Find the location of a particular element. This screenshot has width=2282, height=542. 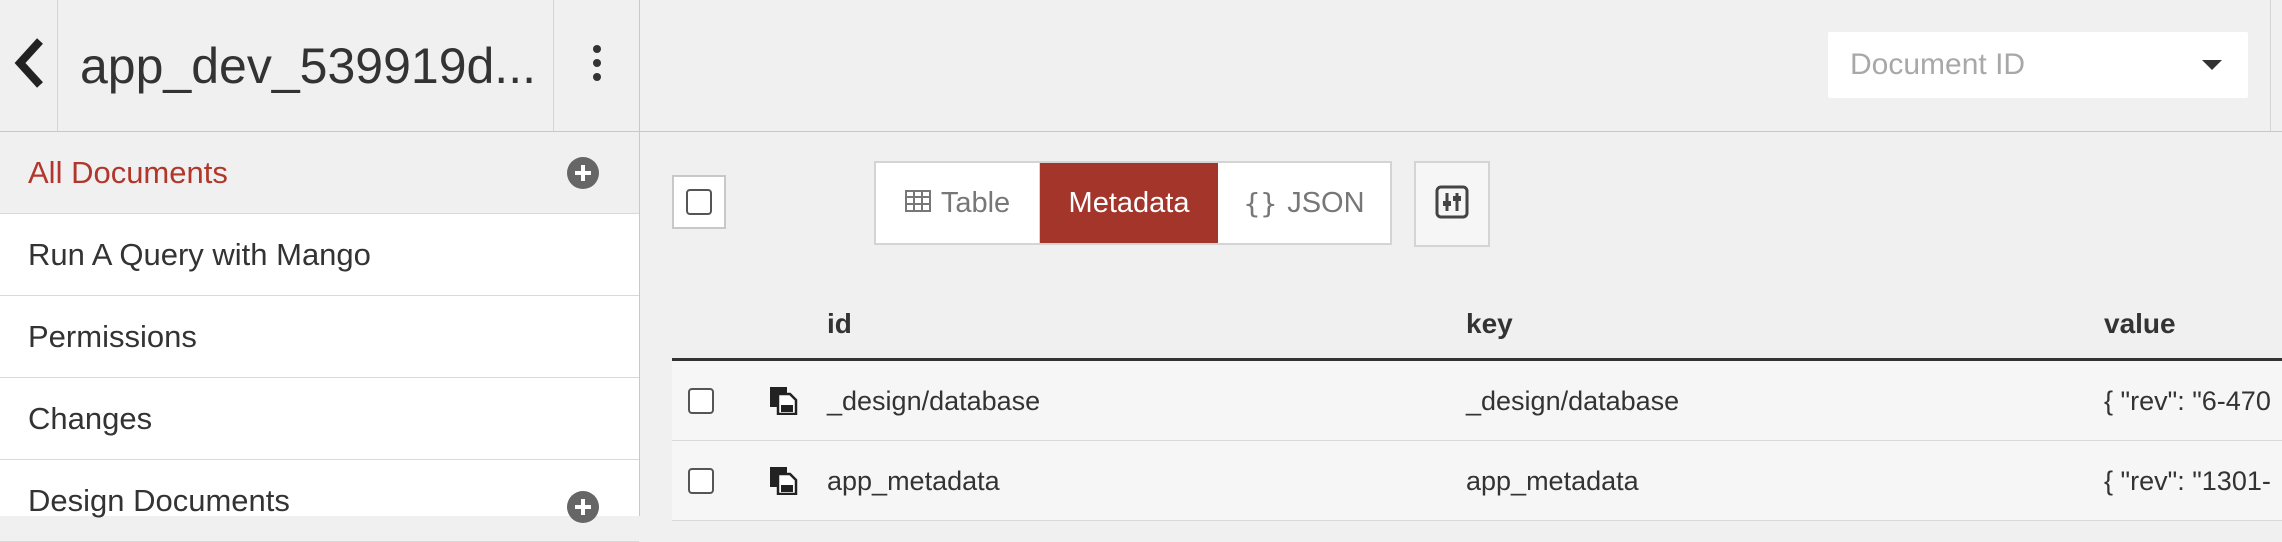

sidebar-item-all-documents: All Documents is located at coordinates (319, 173).